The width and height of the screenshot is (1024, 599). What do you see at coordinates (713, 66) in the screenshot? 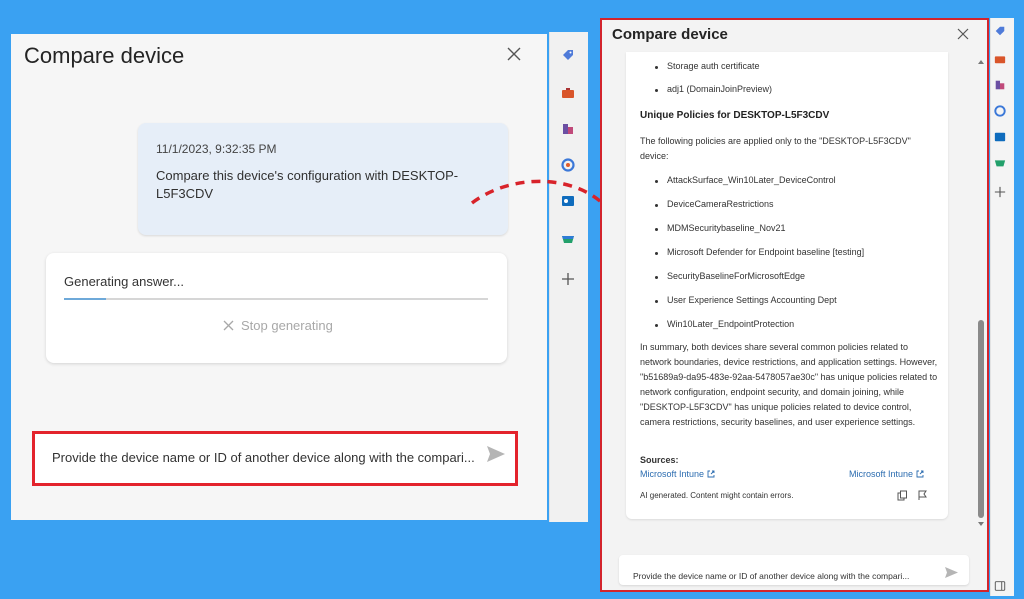
I see `list-item: Storage auth certificate` at bounding box center [713, 66].